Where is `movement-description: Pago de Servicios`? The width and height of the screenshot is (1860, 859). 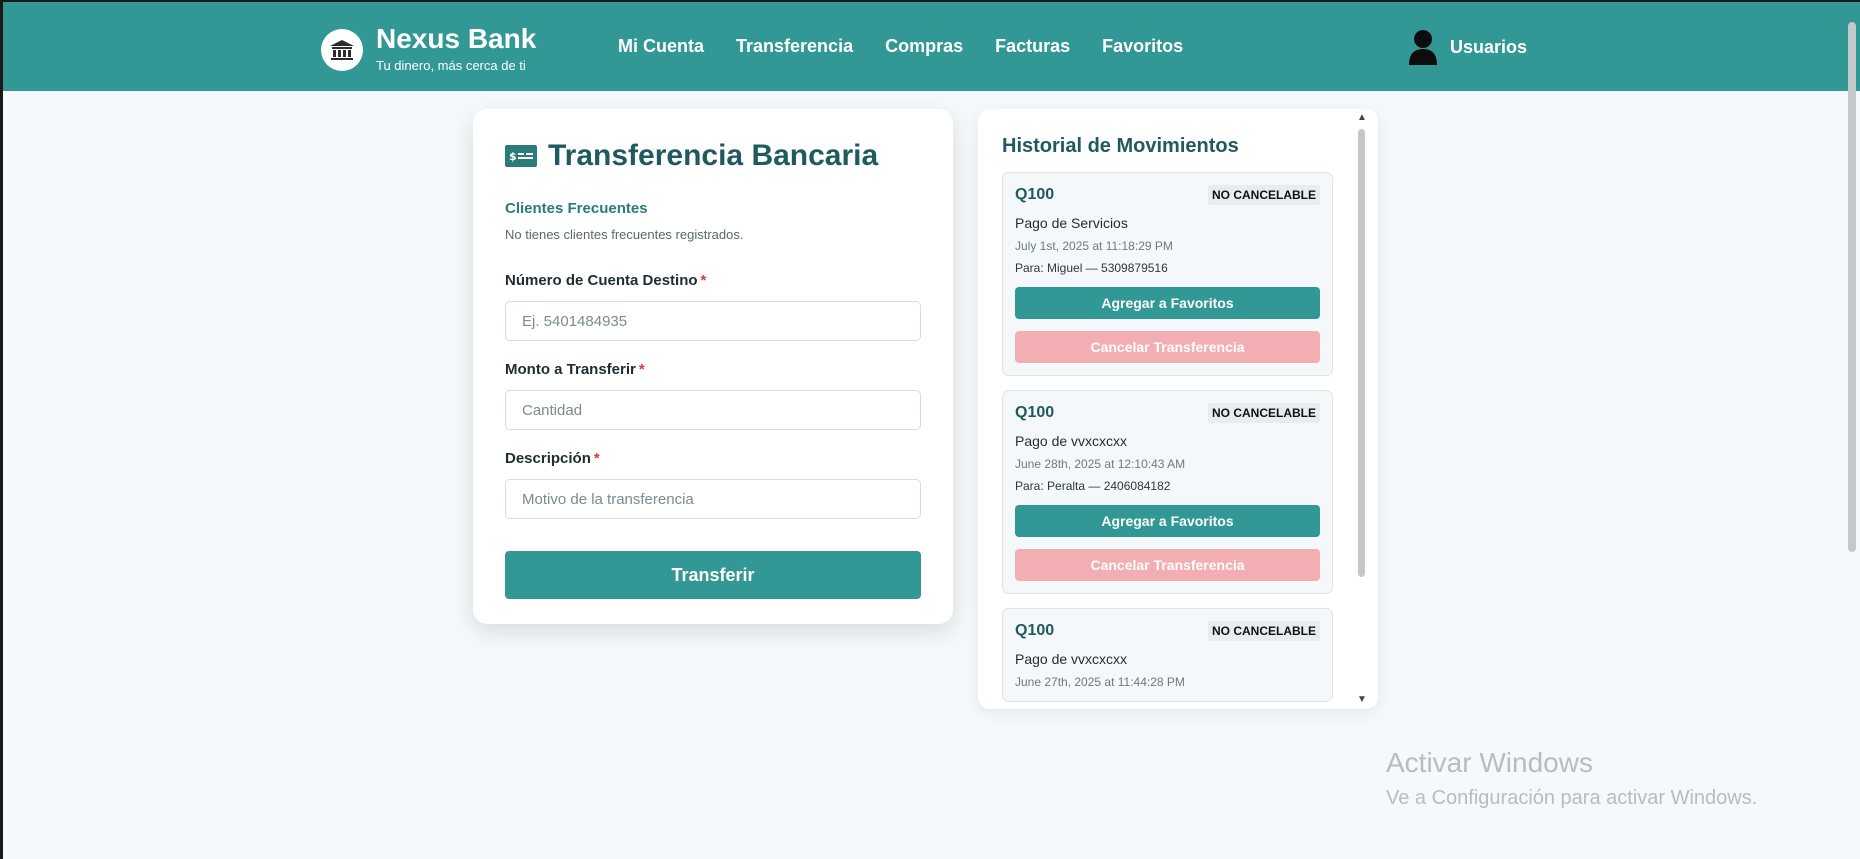
movement-description: Pago de Servicios is located at coordinates (1071, 223).